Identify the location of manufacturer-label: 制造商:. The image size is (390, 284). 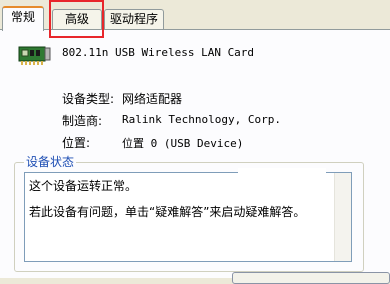
(82, 121).